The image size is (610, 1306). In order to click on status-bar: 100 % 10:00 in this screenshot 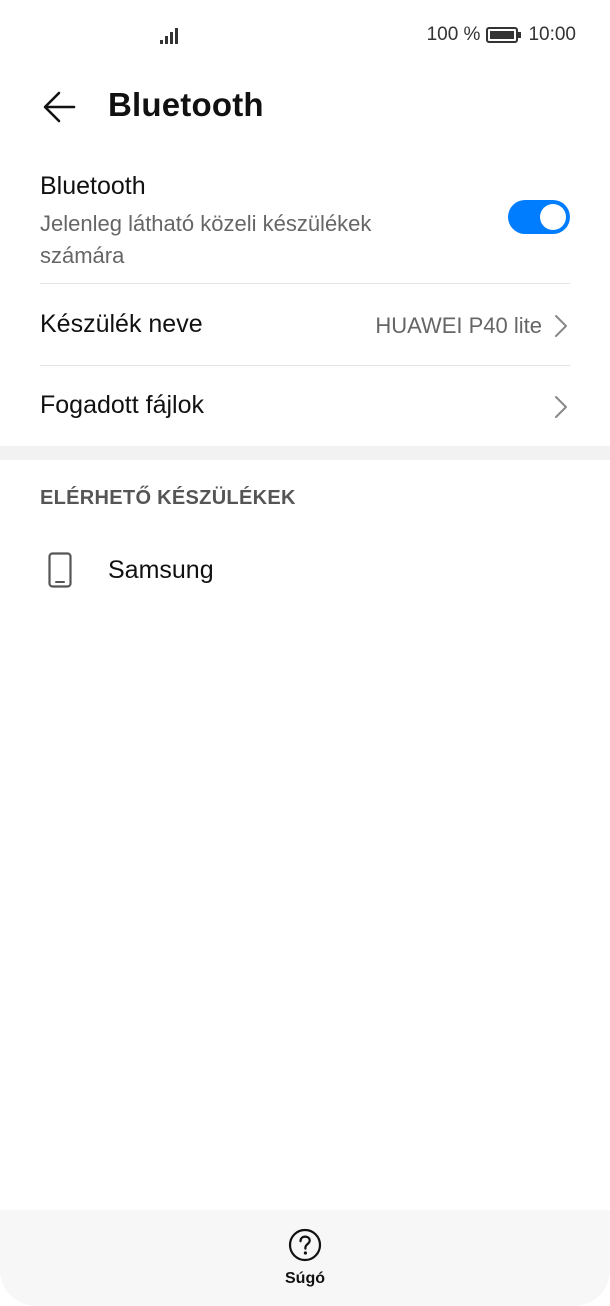, I will do `click(305, 35)`.